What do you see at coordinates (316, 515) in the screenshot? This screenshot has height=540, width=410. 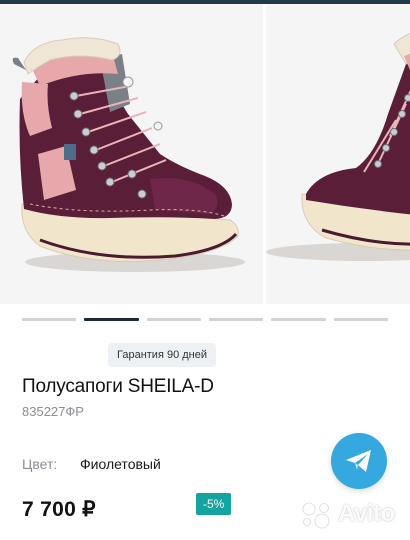 I see `avito-logo-icon` at bounding box center [316, 515].